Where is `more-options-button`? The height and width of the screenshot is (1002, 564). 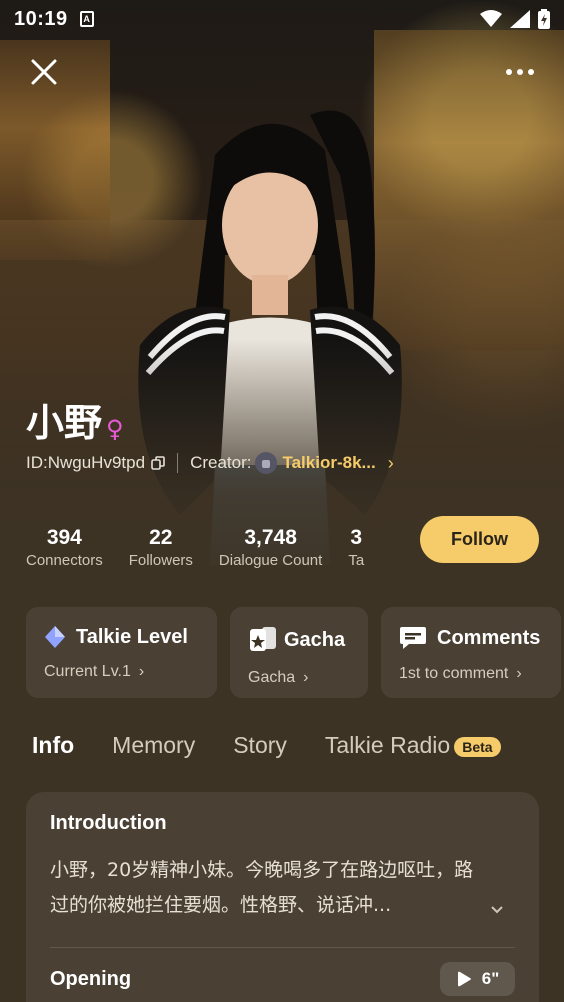
more-options-button is located at coordinates (520, 72).